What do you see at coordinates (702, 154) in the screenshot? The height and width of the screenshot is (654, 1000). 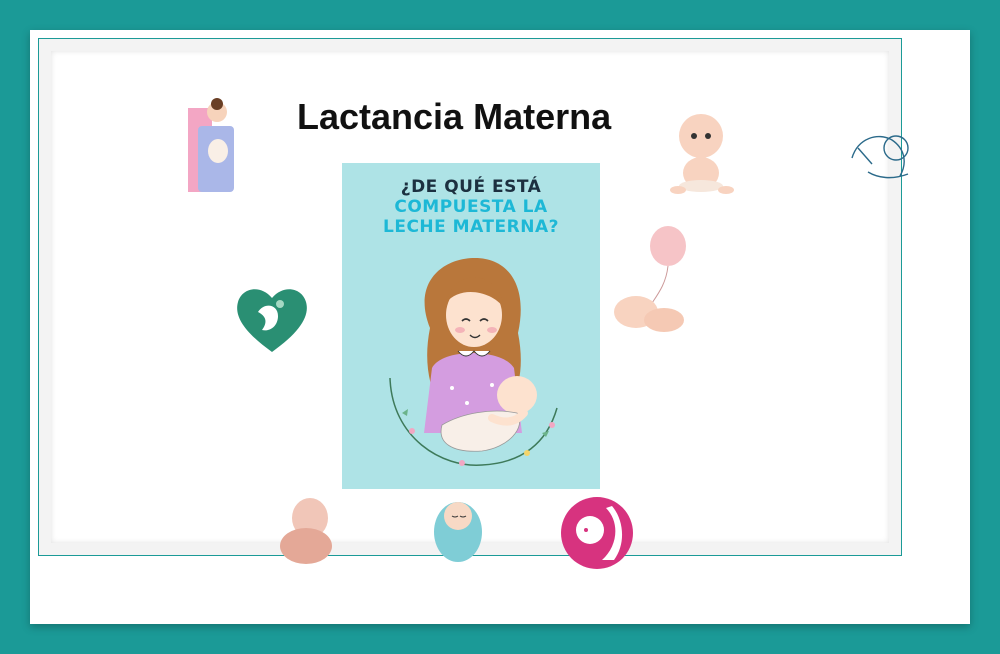 I see `sitting-baby-icon` at bounding box center [702, 154].